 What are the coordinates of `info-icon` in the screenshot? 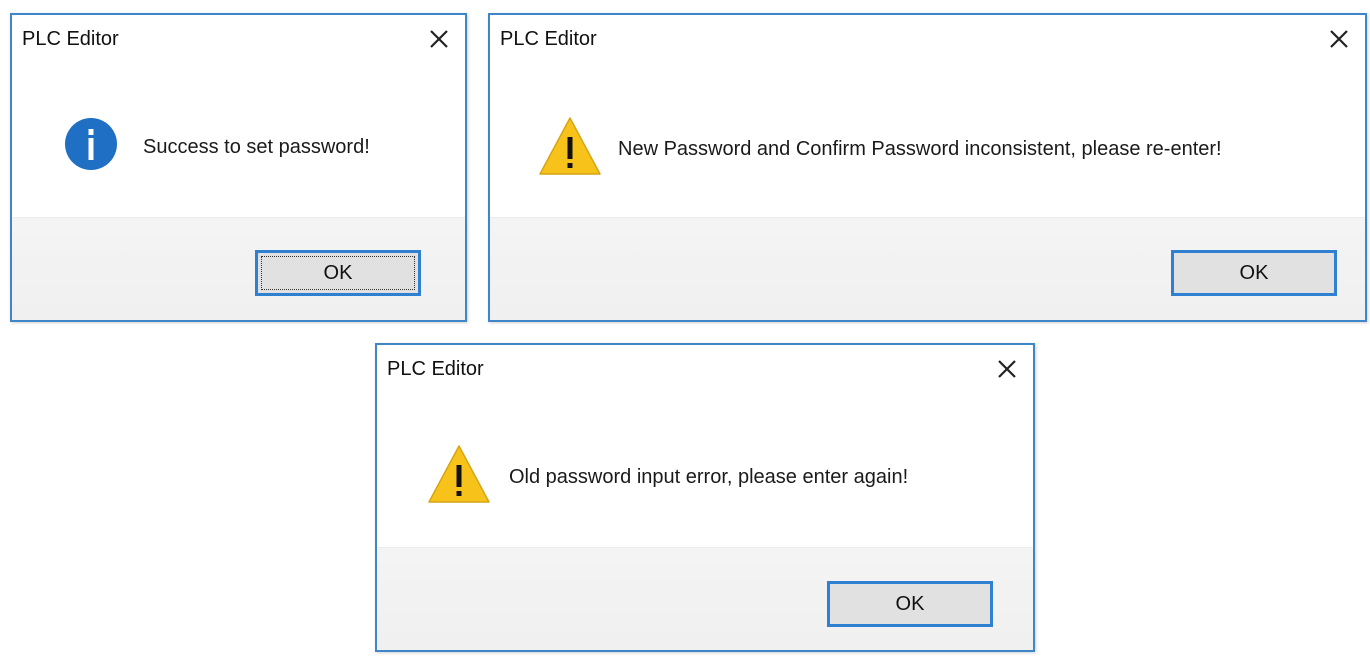 It's located at (91, 146).